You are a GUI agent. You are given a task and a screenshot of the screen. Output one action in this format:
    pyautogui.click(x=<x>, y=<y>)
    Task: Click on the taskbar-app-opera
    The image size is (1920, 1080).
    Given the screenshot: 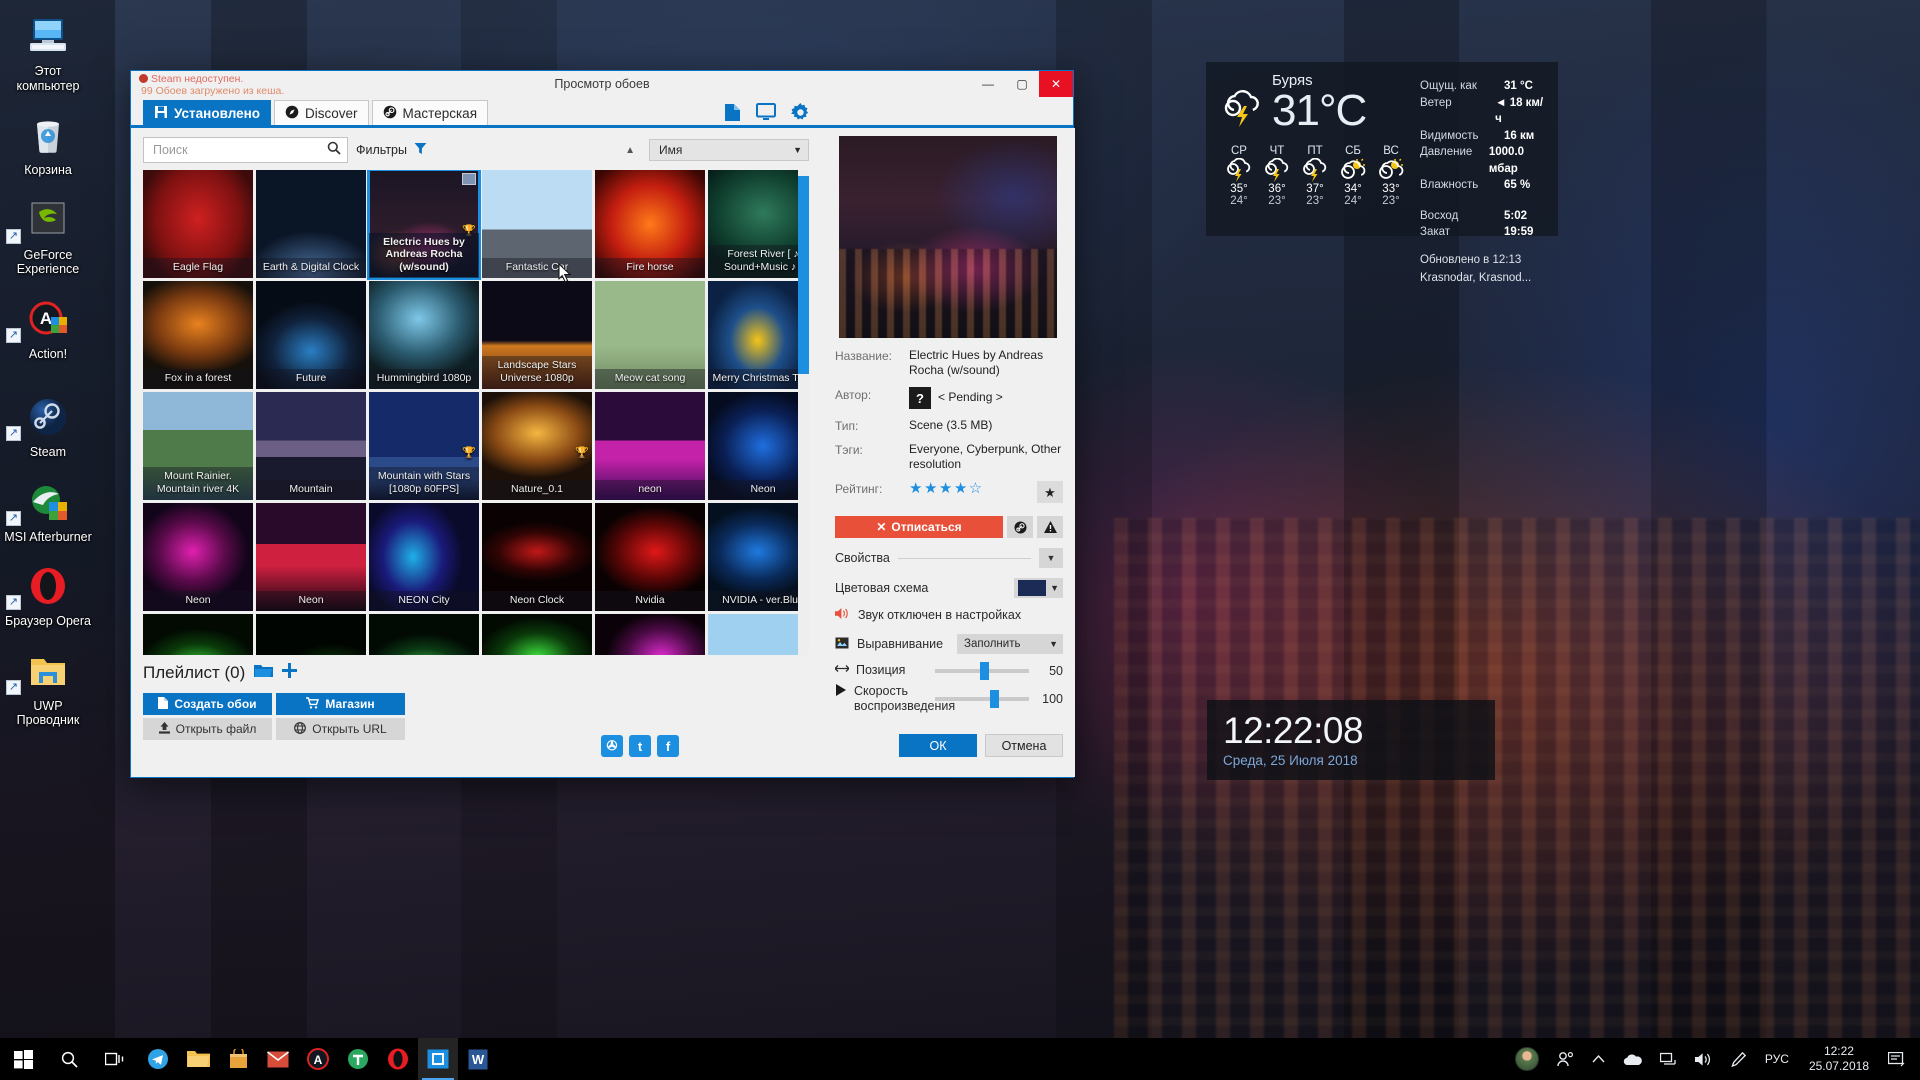 What is the action you would take?
    pyautogui.click(x=398, y=1059)
    